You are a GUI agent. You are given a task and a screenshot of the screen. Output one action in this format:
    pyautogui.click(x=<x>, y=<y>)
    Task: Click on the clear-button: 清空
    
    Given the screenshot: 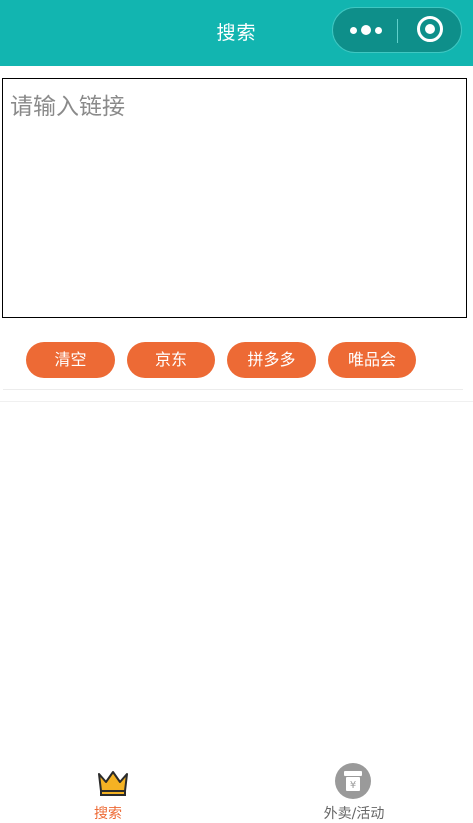 What is the action you would take?
    pyautogui.click(x=70, y=360)
    